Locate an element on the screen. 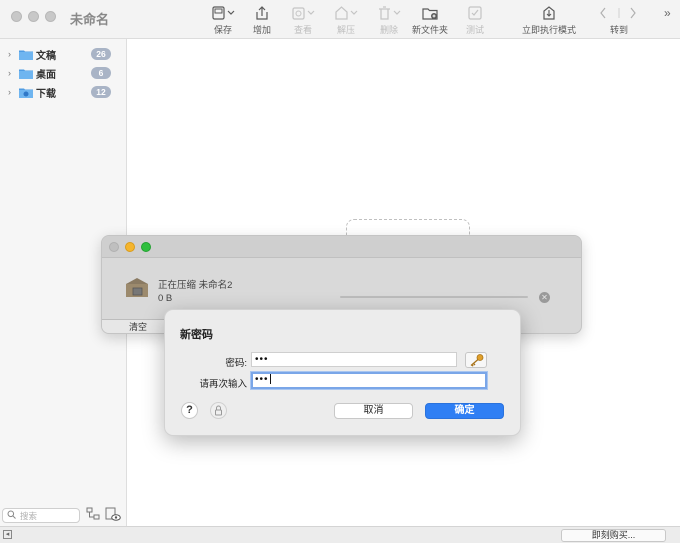 The image size is (680, 543). toolbar-extract-label: 解压 is located at coordinates (345, 30).